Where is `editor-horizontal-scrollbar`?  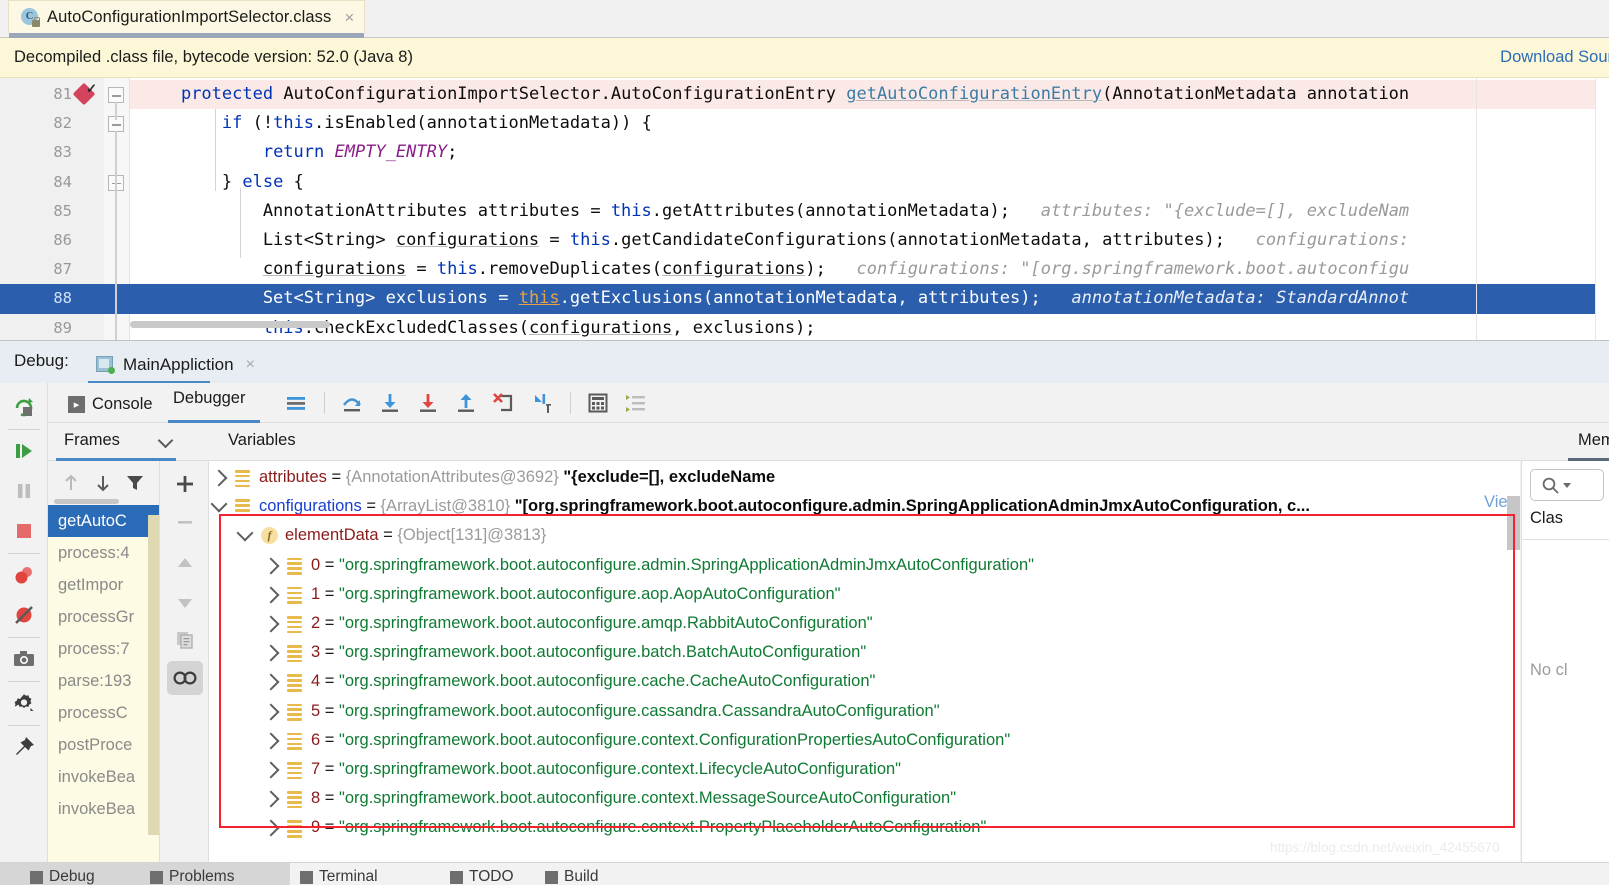
editor-horizontal-scrollbar is located at coordinates (230, 324).